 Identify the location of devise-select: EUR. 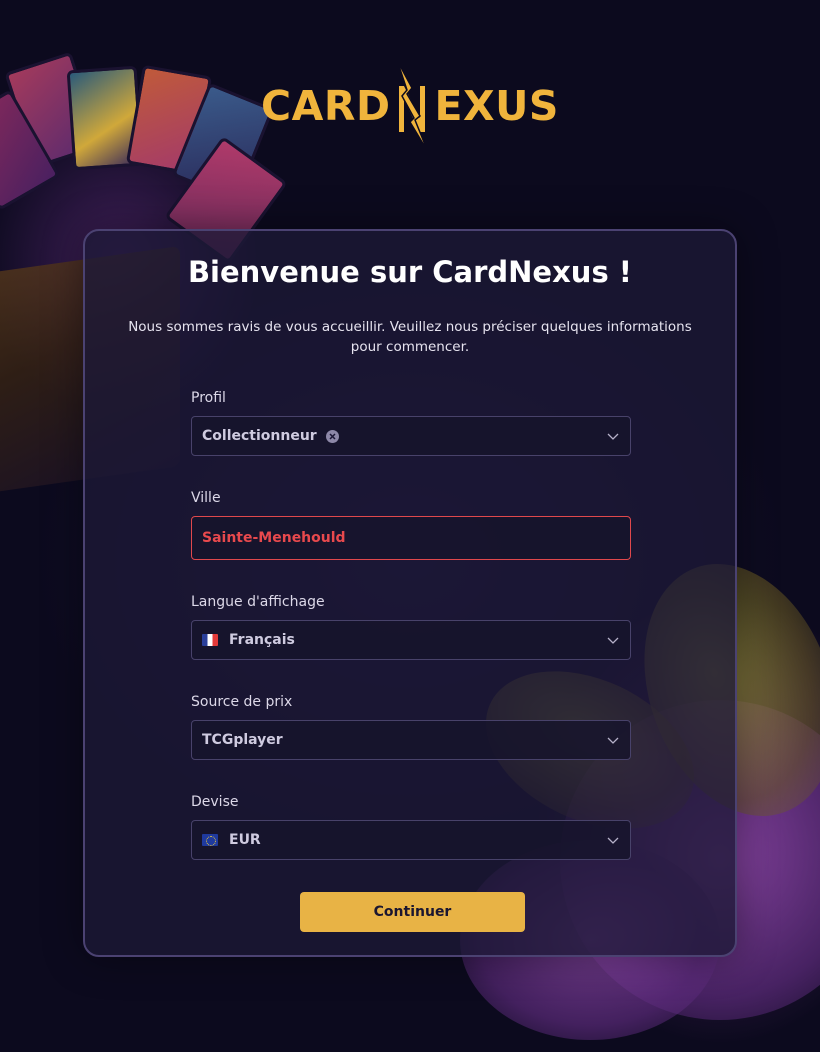
(411, 840).